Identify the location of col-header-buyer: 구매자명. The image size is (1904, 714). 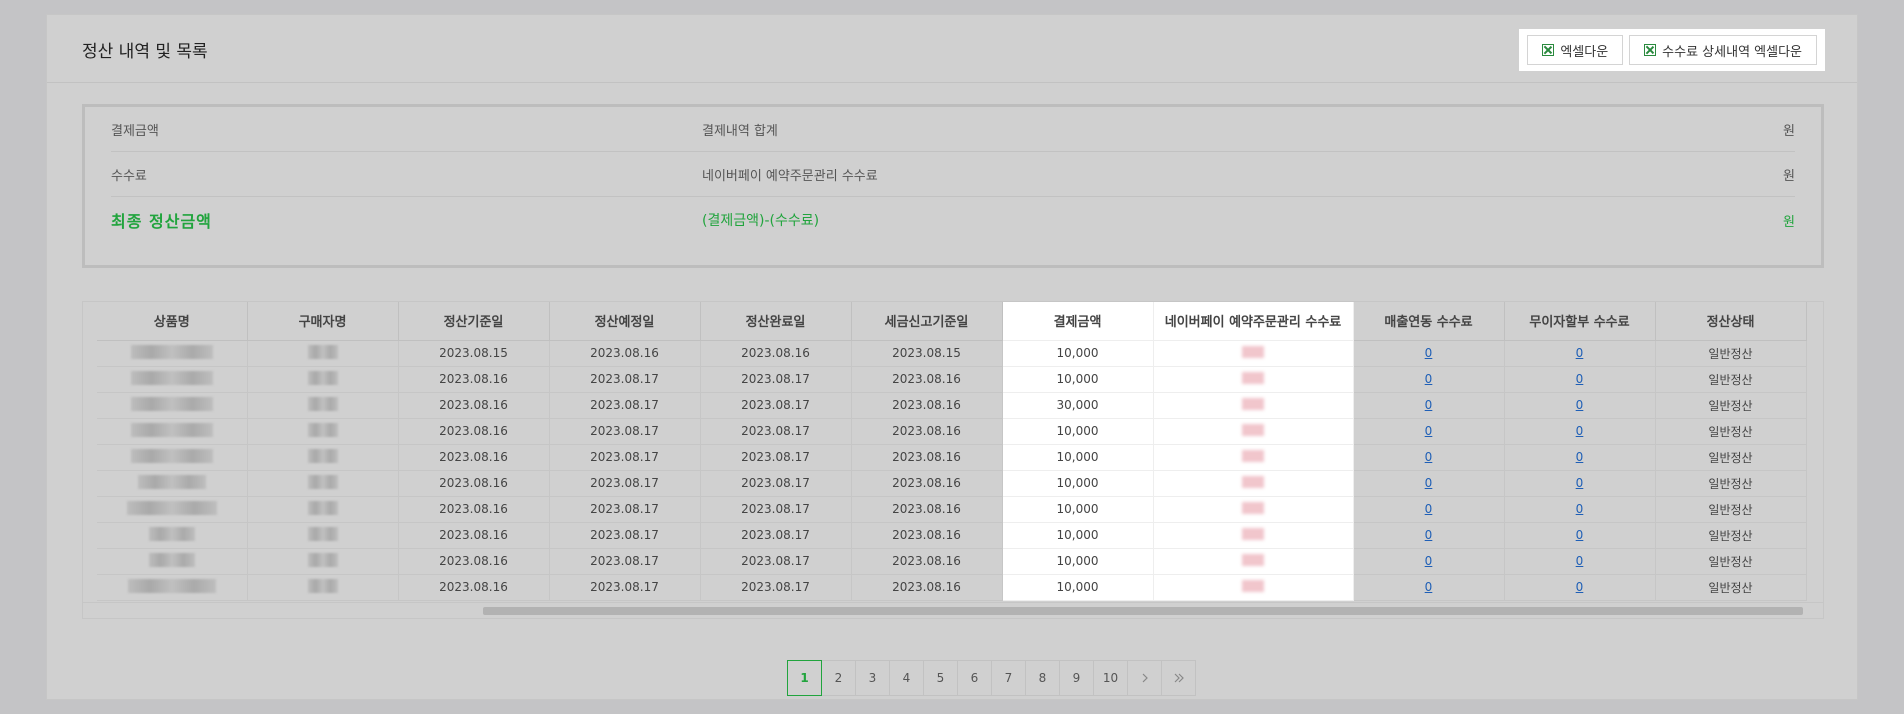
(323, 321).